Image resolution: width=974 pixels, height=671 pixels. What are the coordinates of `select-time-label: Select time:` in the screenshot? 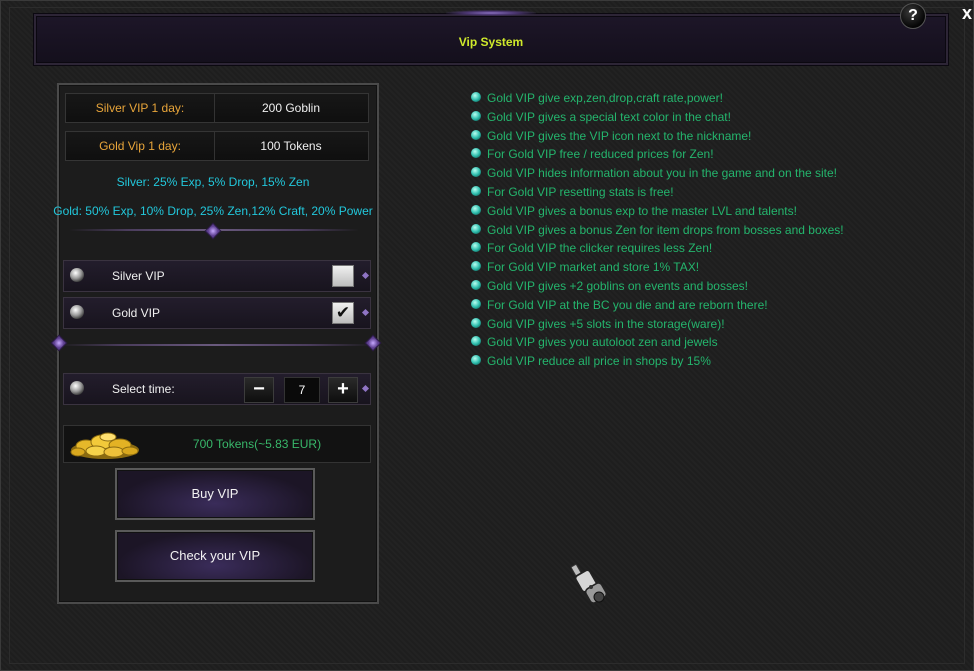 It's located at (143, 389).